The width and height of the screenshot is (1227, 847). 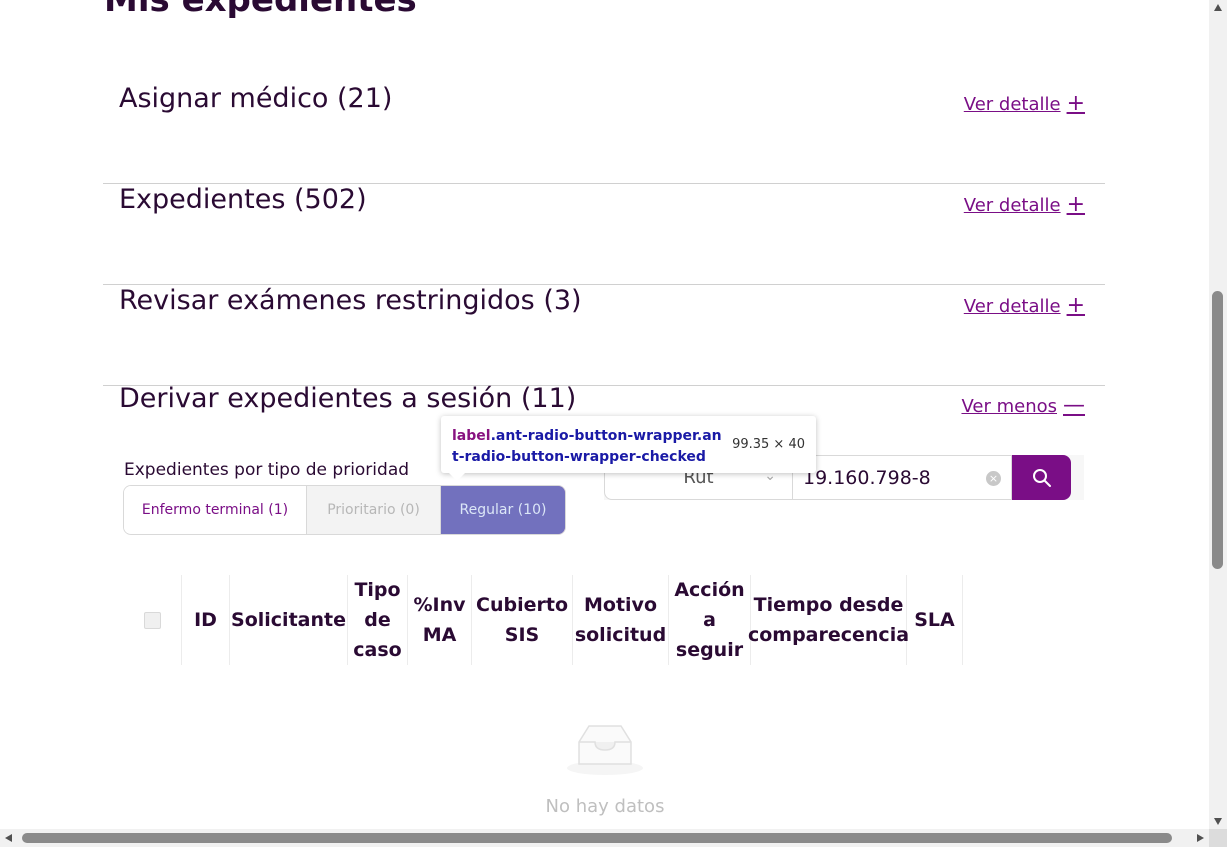 What do you see at coordinates (935, 620) in the screenshot?
I see `column-header: SLA` at bounding box center [935, 620].